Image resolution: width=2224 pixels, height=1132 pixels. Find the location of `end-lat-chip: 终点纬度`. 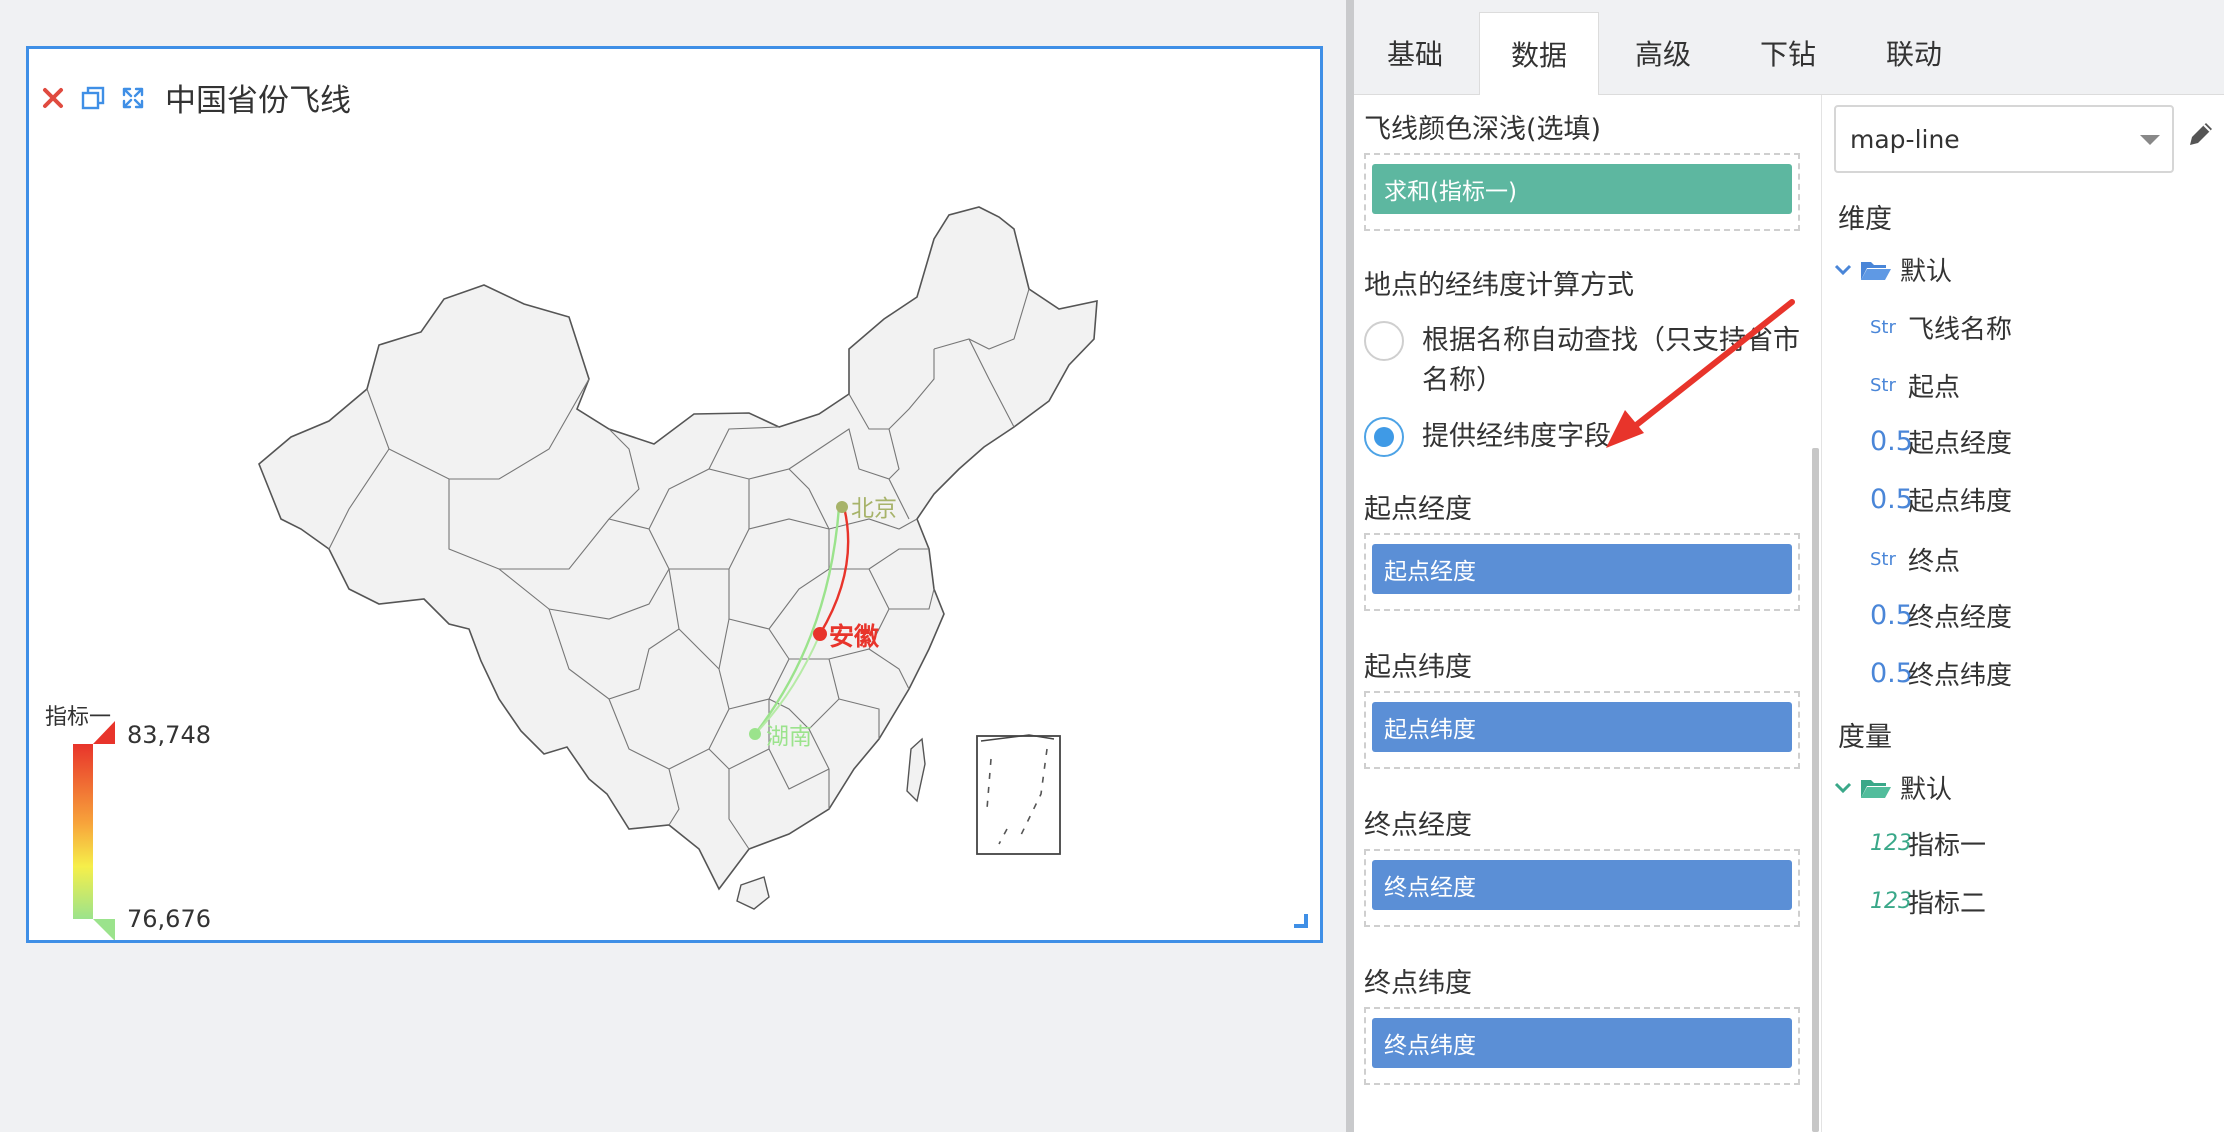

end-lat-chip: 终点纬度 is located at coordinates (1582, 1043).